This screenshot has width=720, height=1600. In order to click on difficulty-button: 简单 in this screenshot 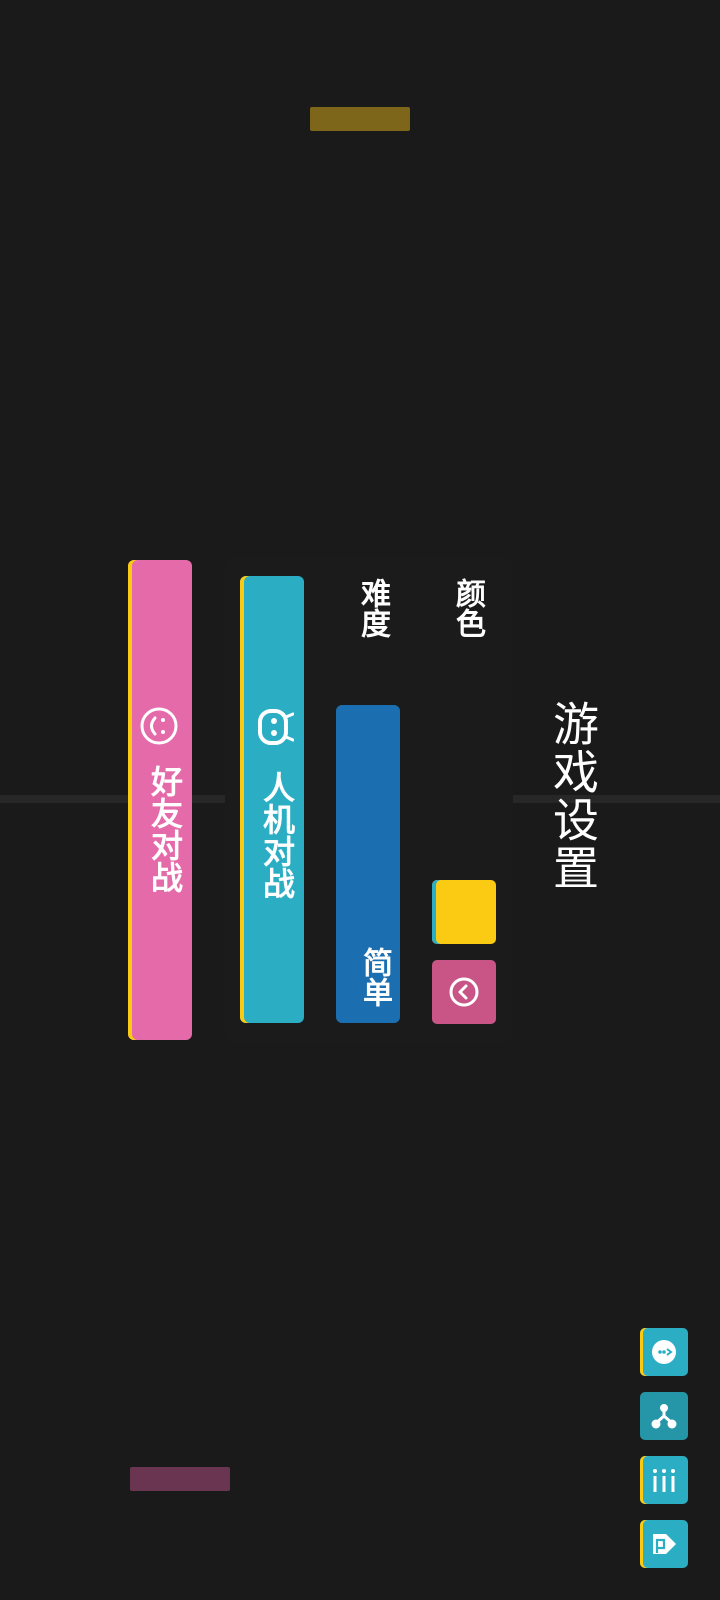, I will do `click(368, 864)`.